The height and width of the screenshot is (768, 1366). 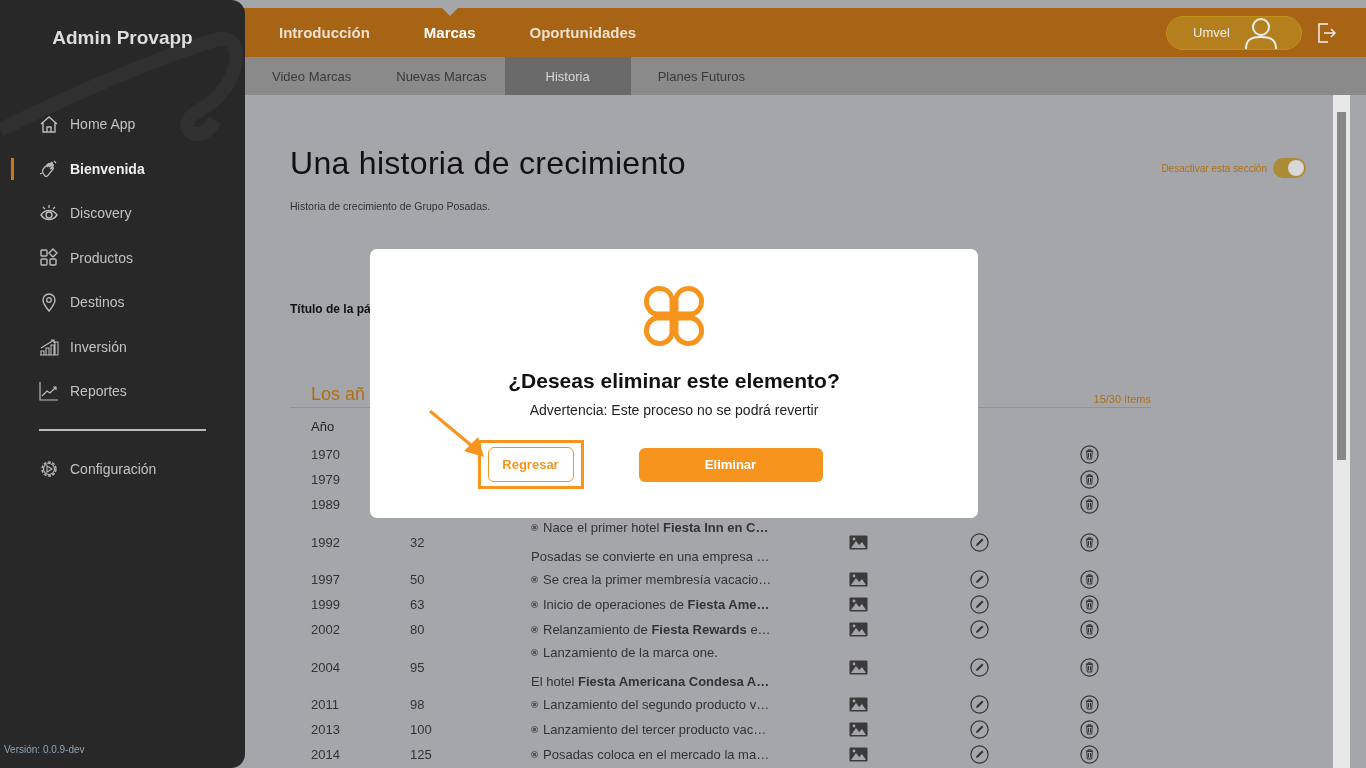 What do you see at coordinates (674, 410) in the screenshot?
I see `dialog-message: Advertencia: Este proceso no se podrá revertir` at bounding box center [674, 410].